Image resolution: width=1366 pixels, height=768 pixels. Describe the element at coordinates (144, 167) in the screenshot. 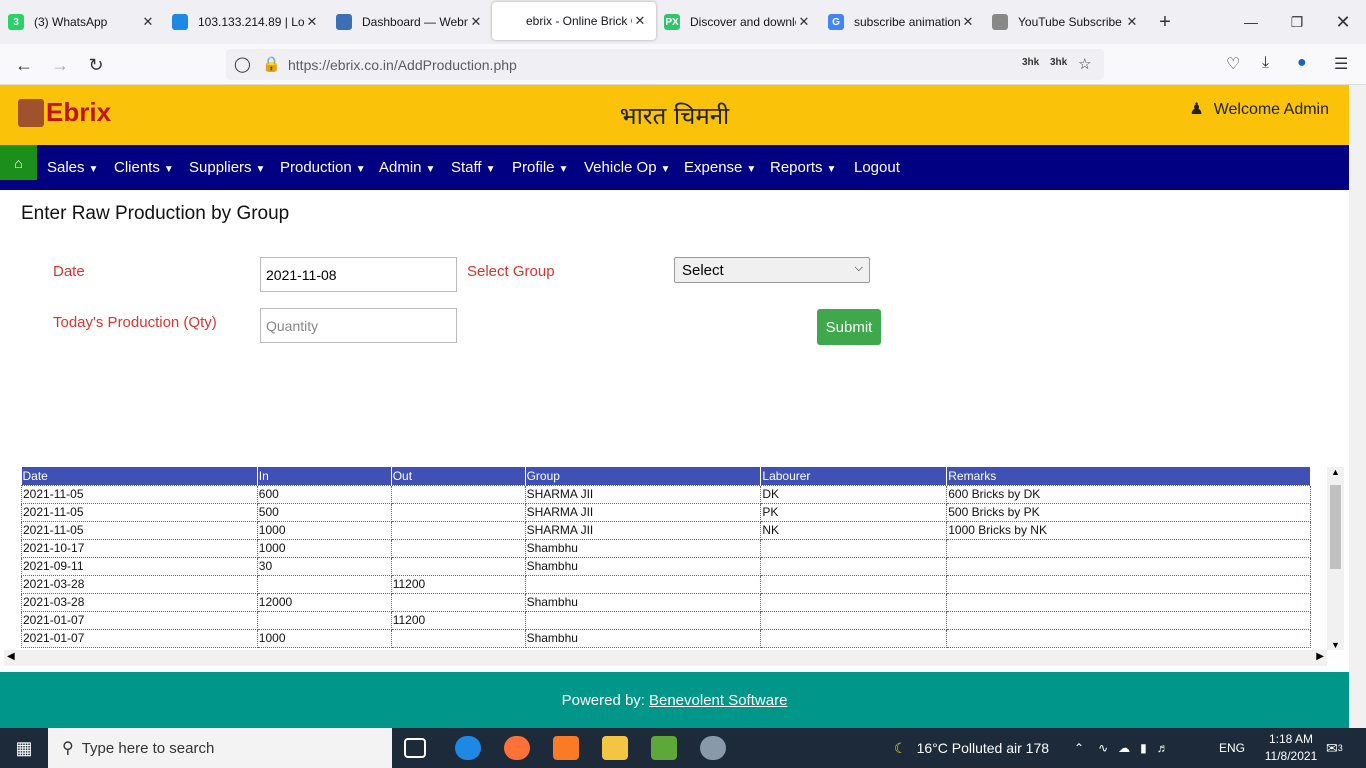

I see `menu-item-clients: Clients ▼` at that location.